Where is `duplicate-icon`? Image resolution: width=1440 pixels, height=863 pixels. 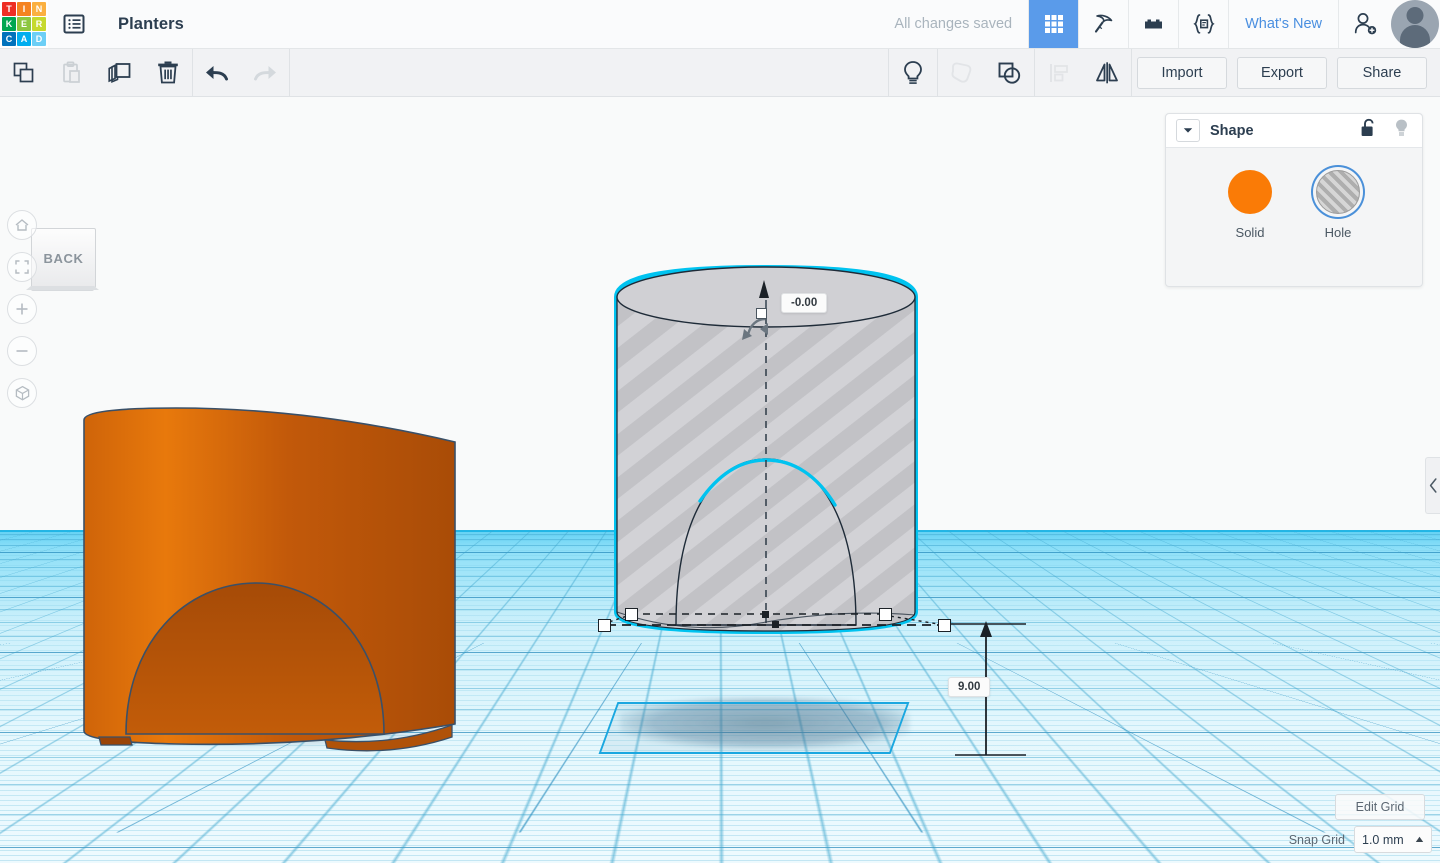 duplicate-icon is located at coordinates (119, 72).